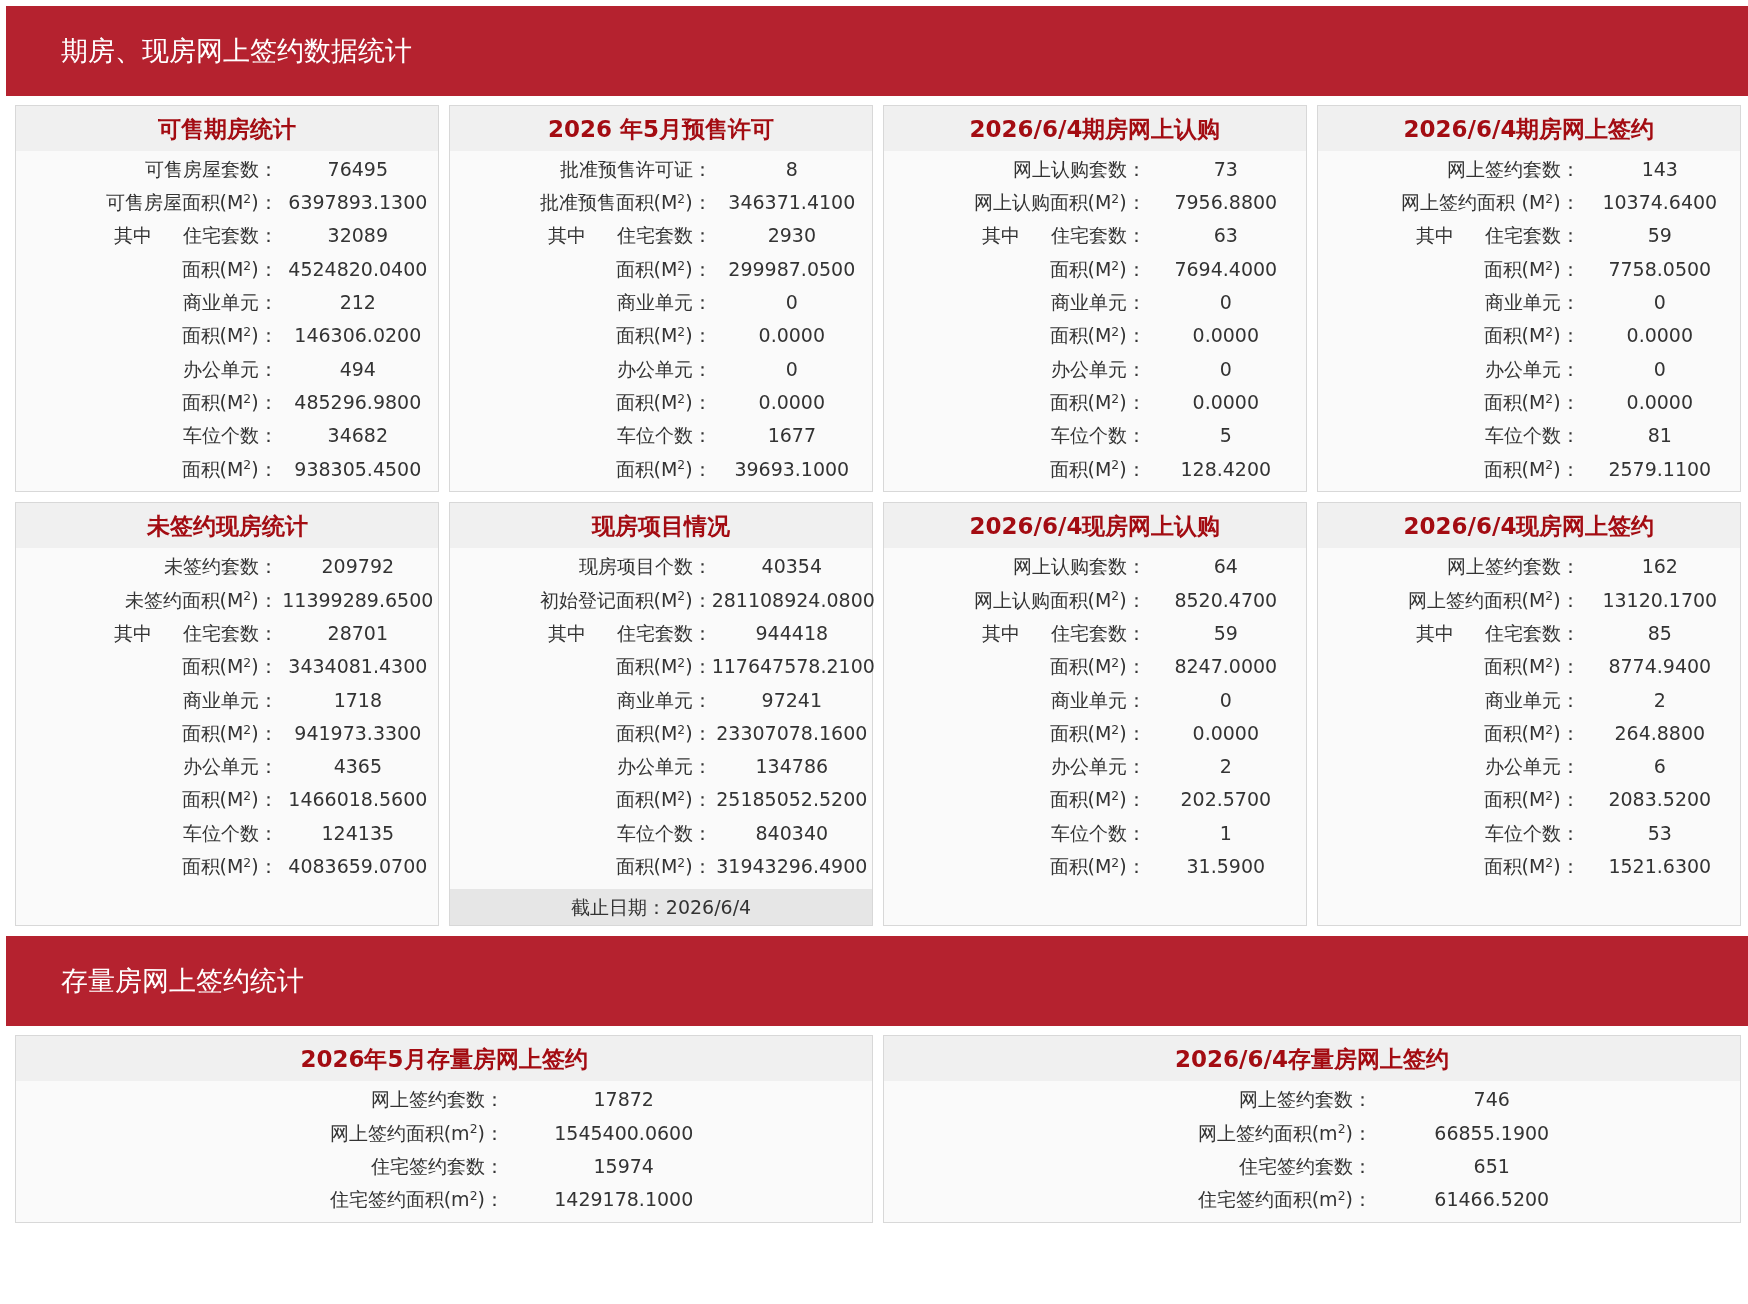 This screenshot has width=1748, height=1304. Describe the element at coordinates (792, 799) in the screenshot. I see `field-value: 25185052.5200` at that location.